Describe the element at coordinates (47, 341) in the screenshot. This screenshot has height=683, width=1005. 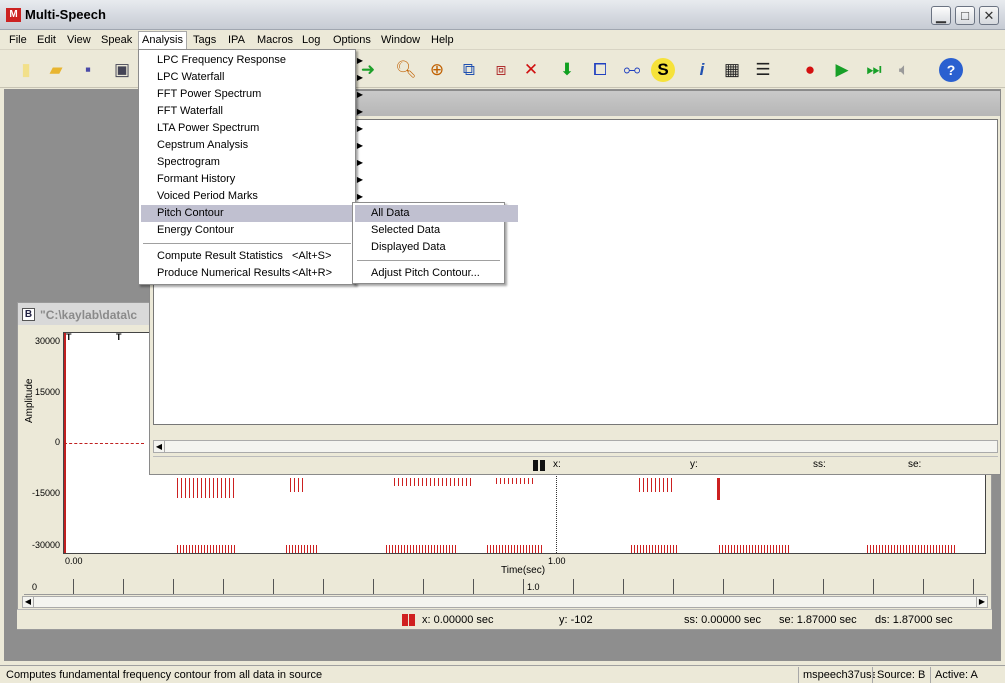
I see `y-tick: 30000` at that location.